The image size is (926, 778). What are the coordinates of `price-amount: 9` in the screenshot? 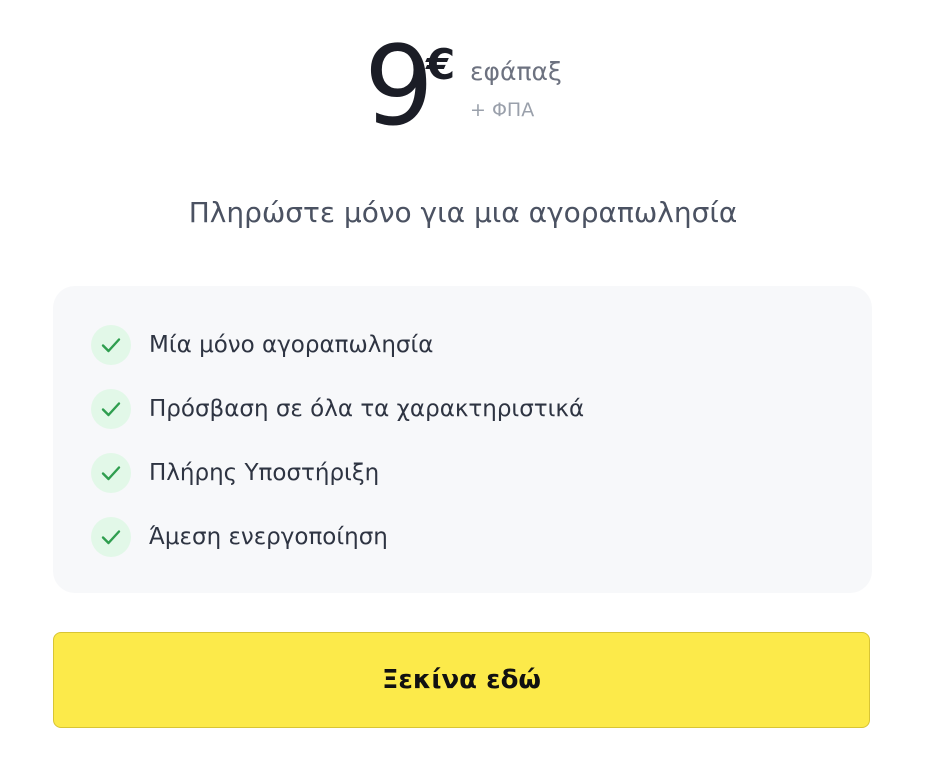 It's located at (399, 86).